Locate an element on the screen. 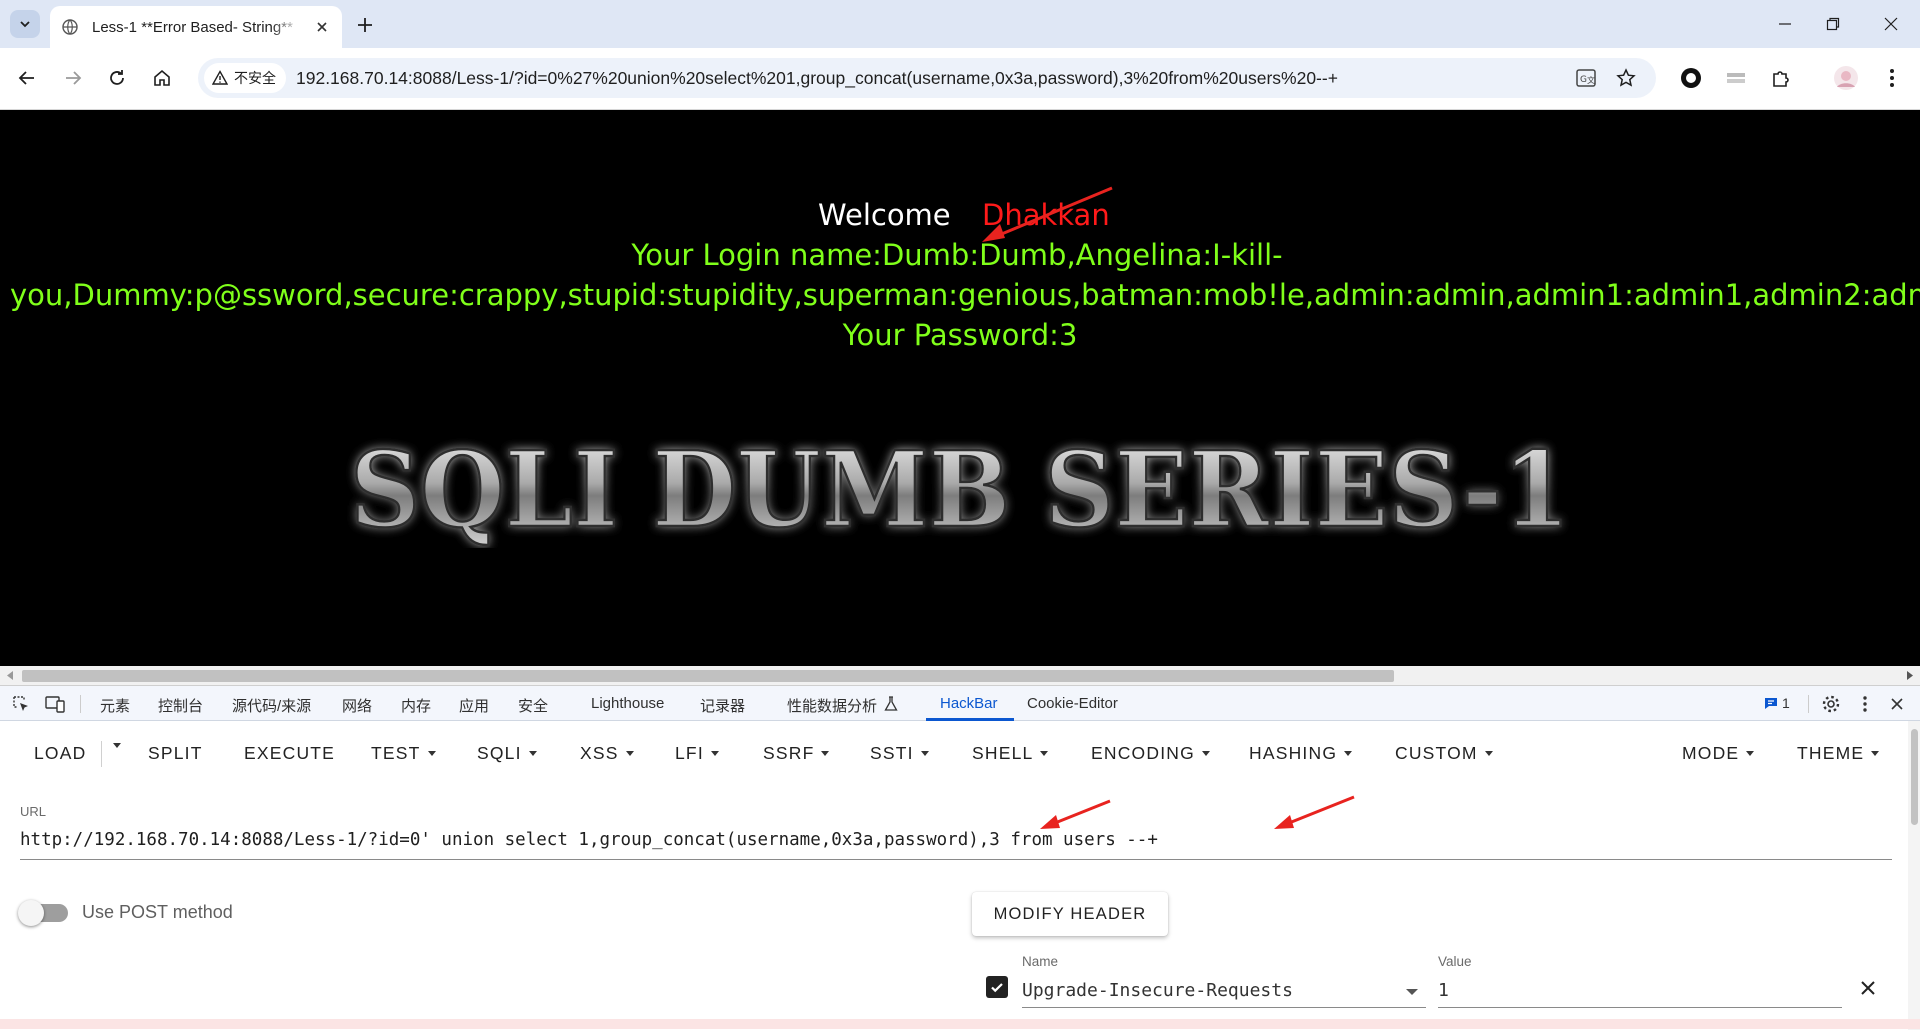 Image resolution: width=1920 pixels, height=1030 pixels. chevron-down-icon is located at coordinates (25, 24).